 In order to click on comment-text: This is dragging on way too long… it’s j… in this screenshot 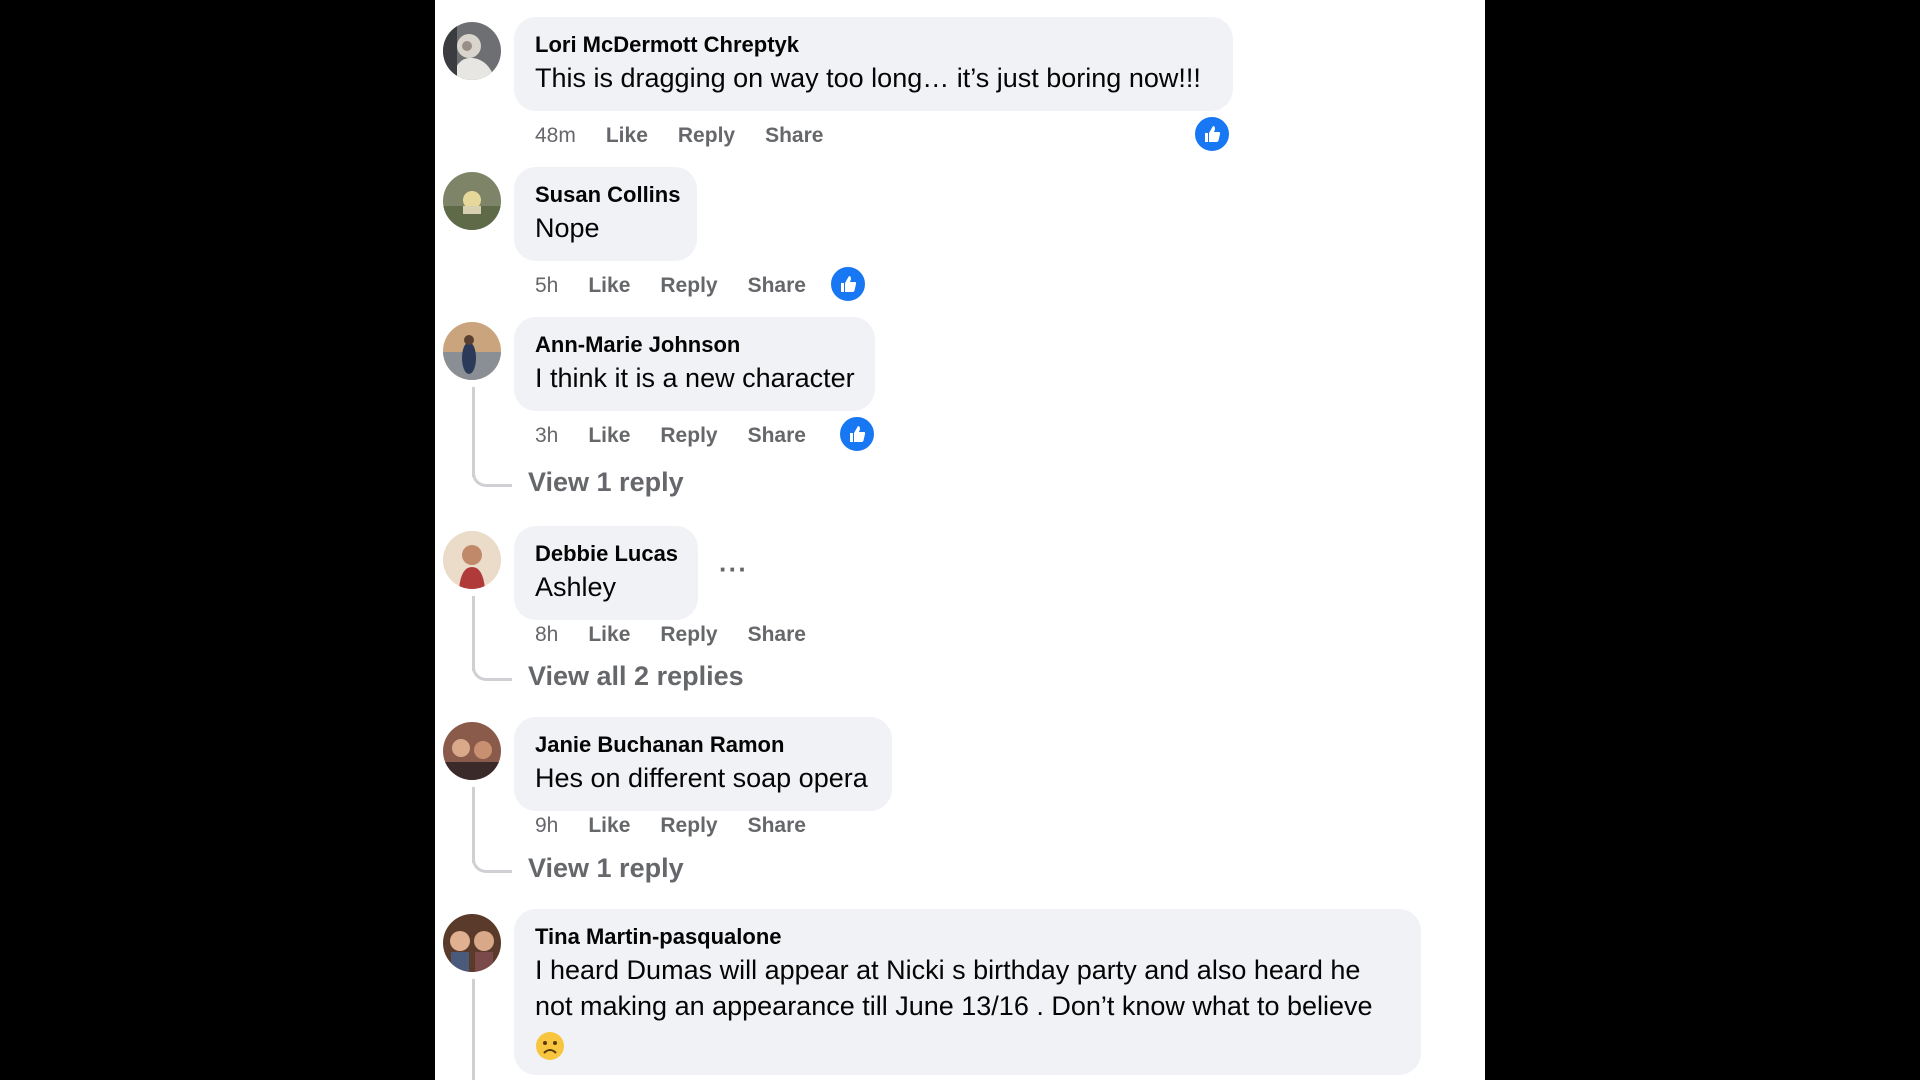, I will do `click(868, 78)`.